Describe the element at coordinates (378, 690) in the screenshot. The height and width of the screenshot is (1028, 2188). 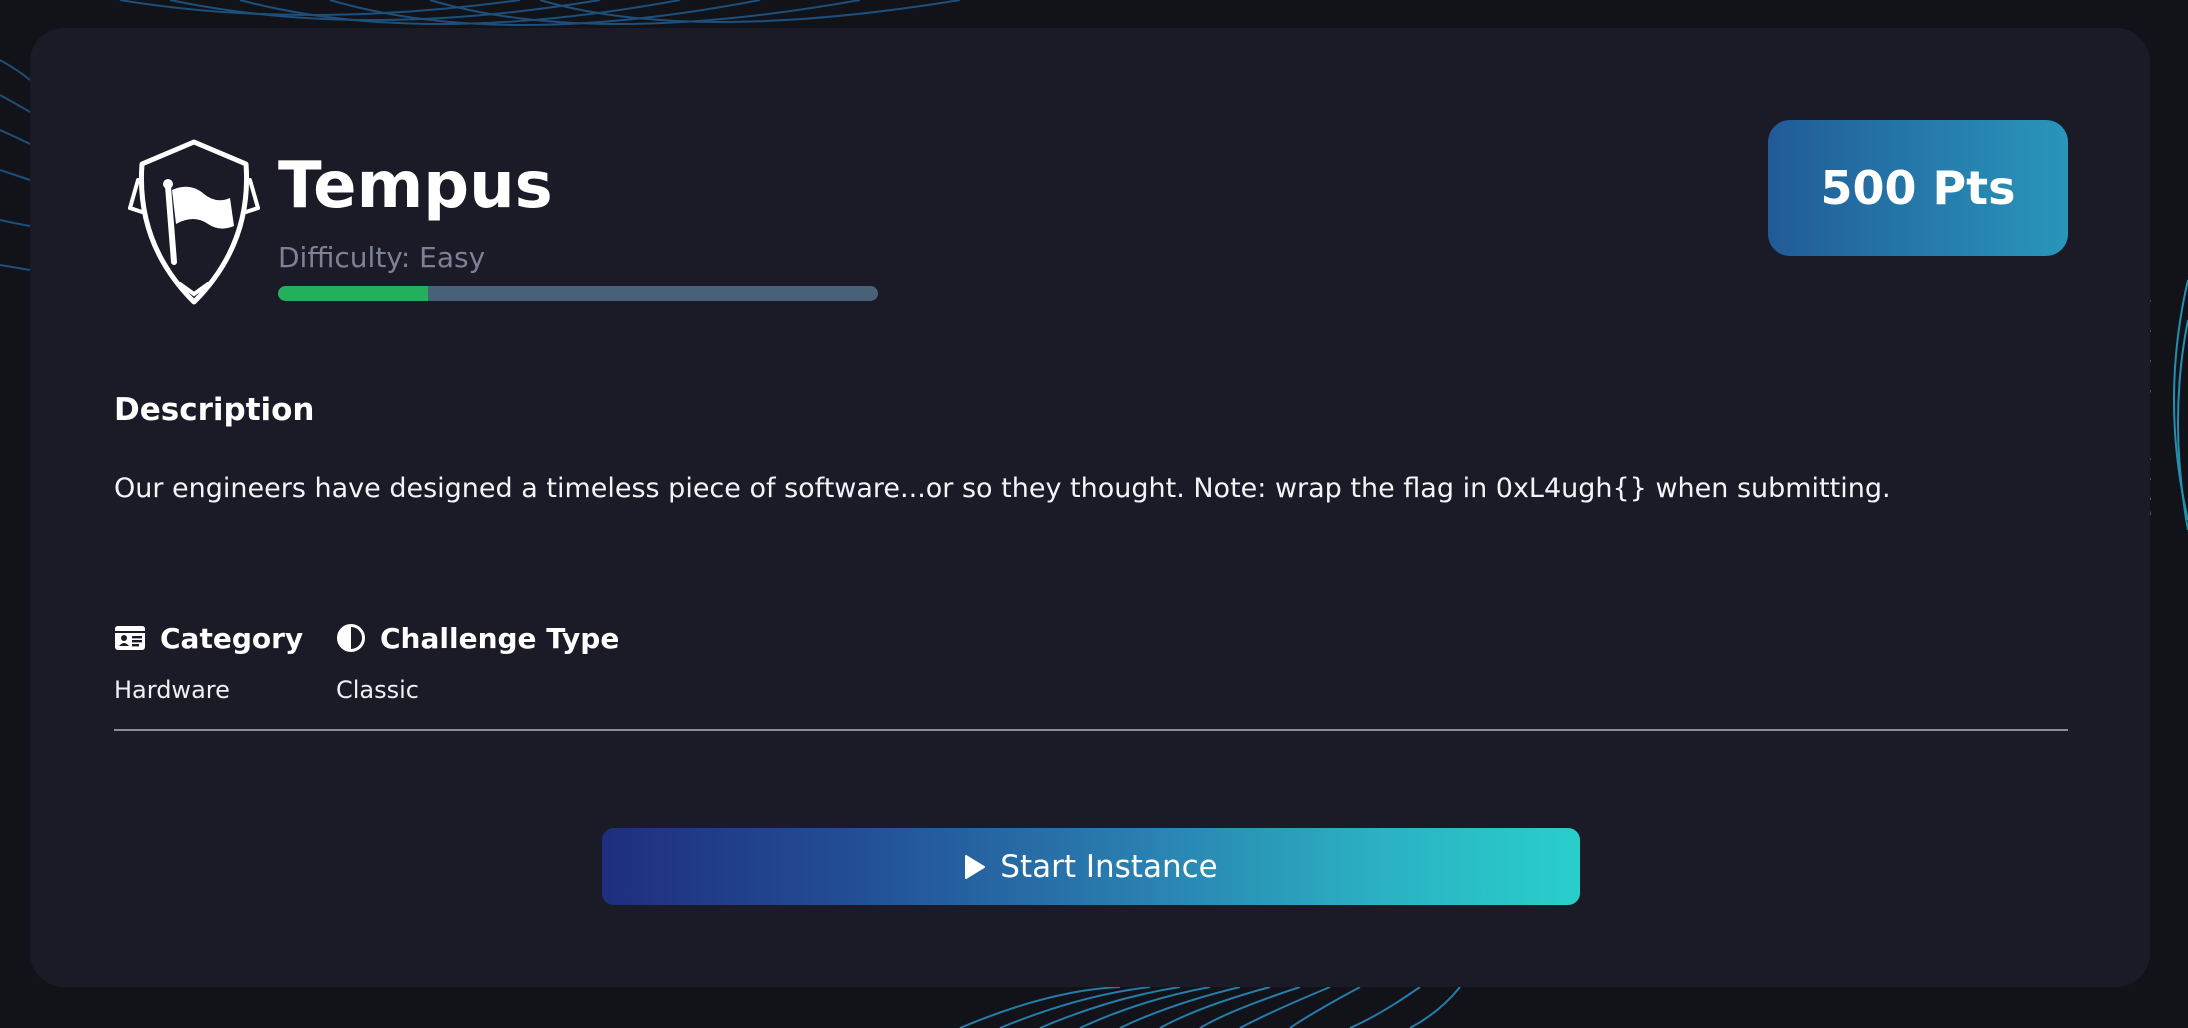
I see `challenge-type-value: Classic` at that location.